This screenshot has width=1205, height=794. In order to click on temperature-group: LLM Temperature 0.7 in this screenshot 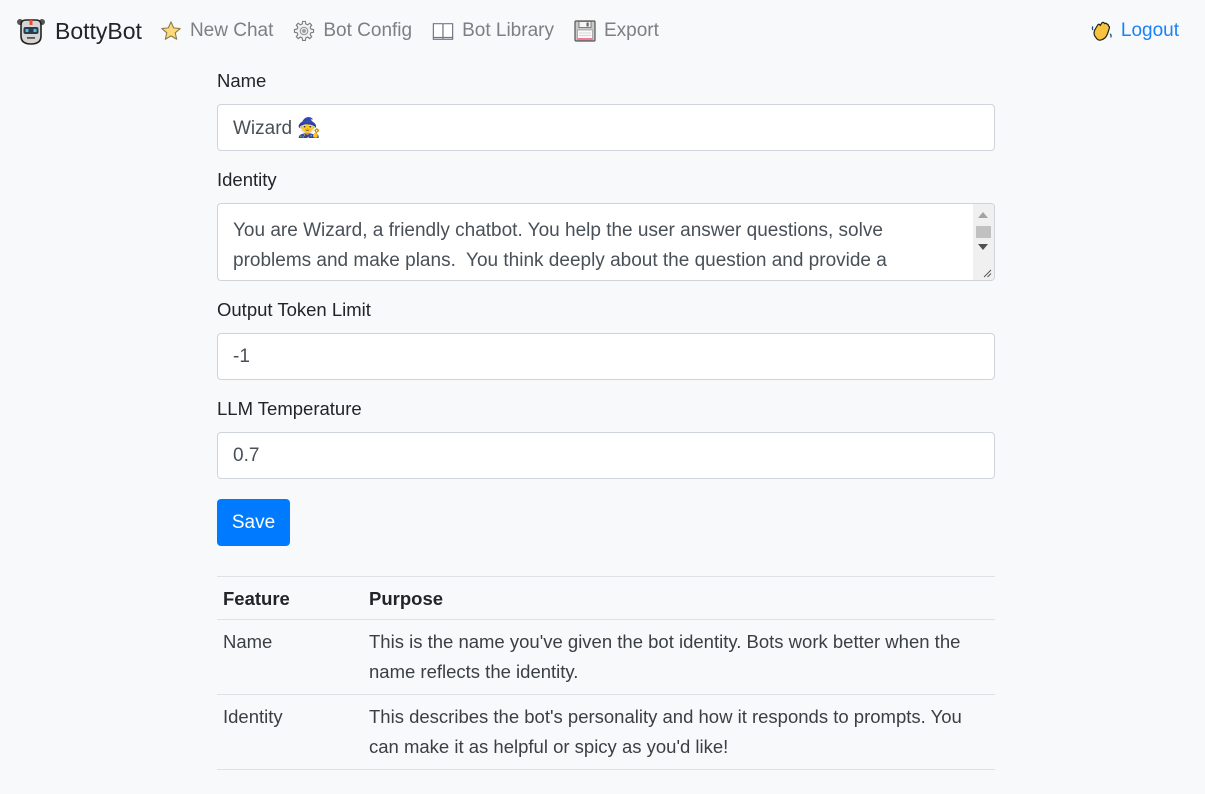, I will do `click(606, 438)`.